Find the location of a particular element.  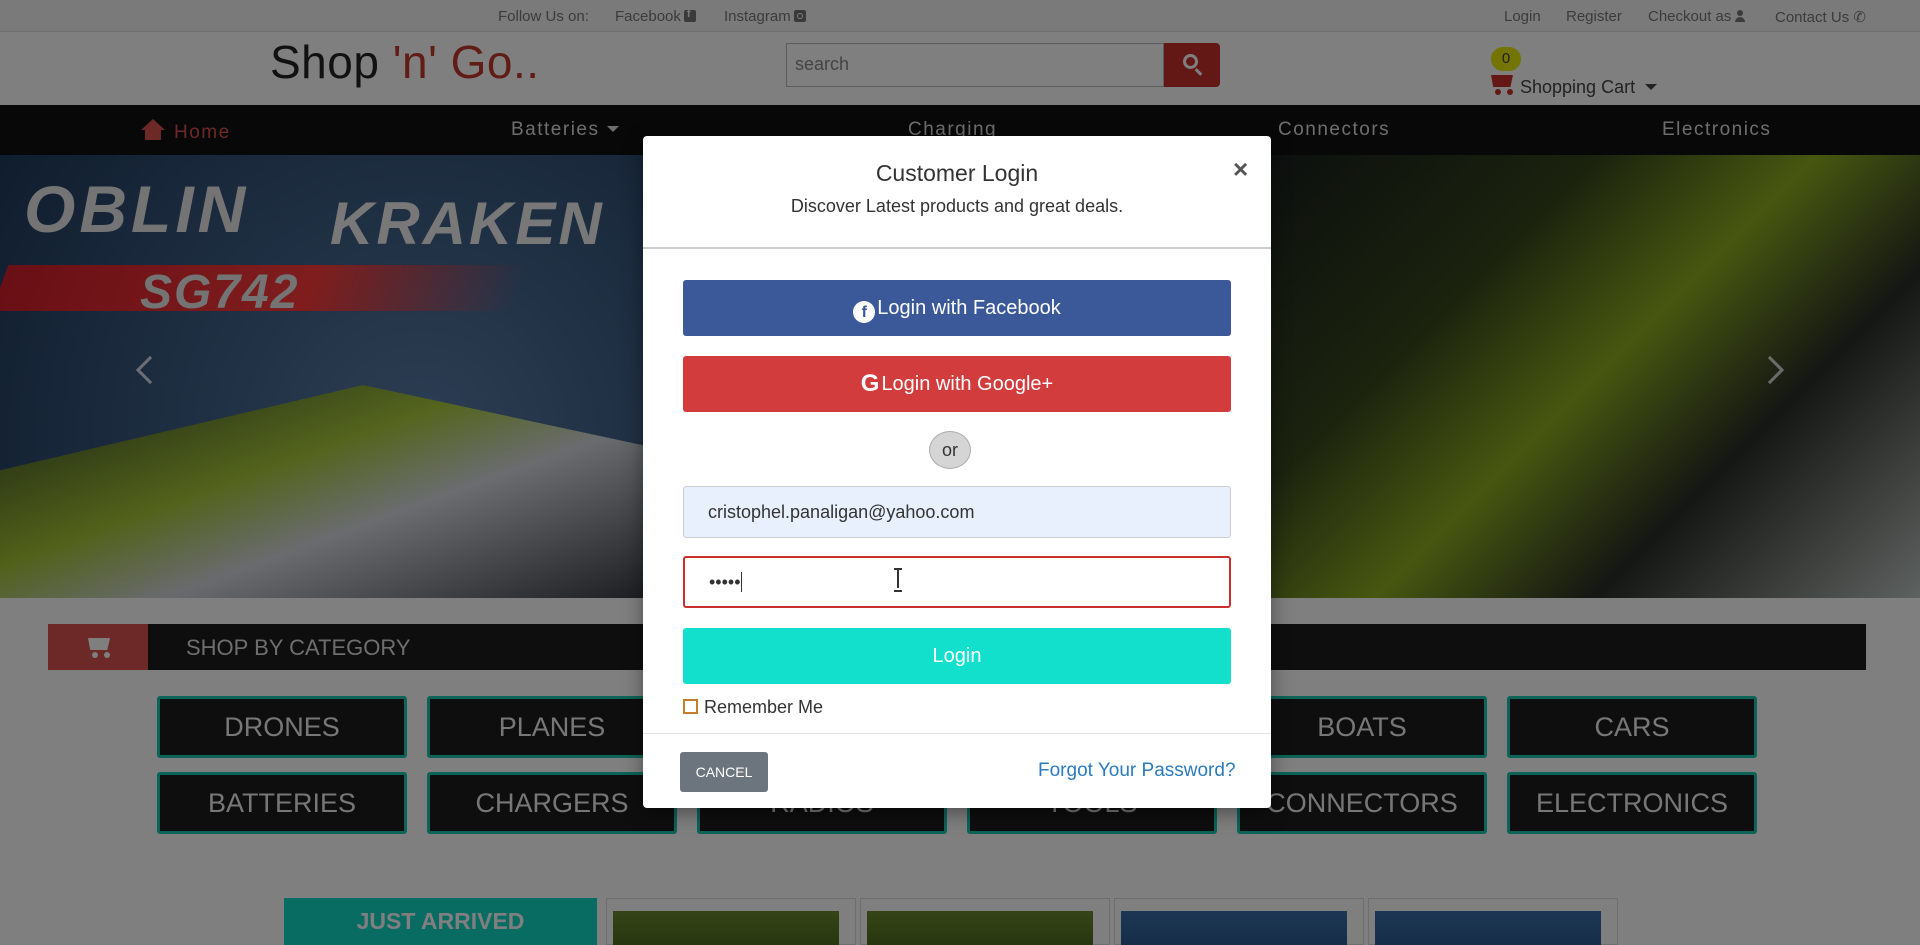

password-field: ••••• is located at coordinates (957, 582).